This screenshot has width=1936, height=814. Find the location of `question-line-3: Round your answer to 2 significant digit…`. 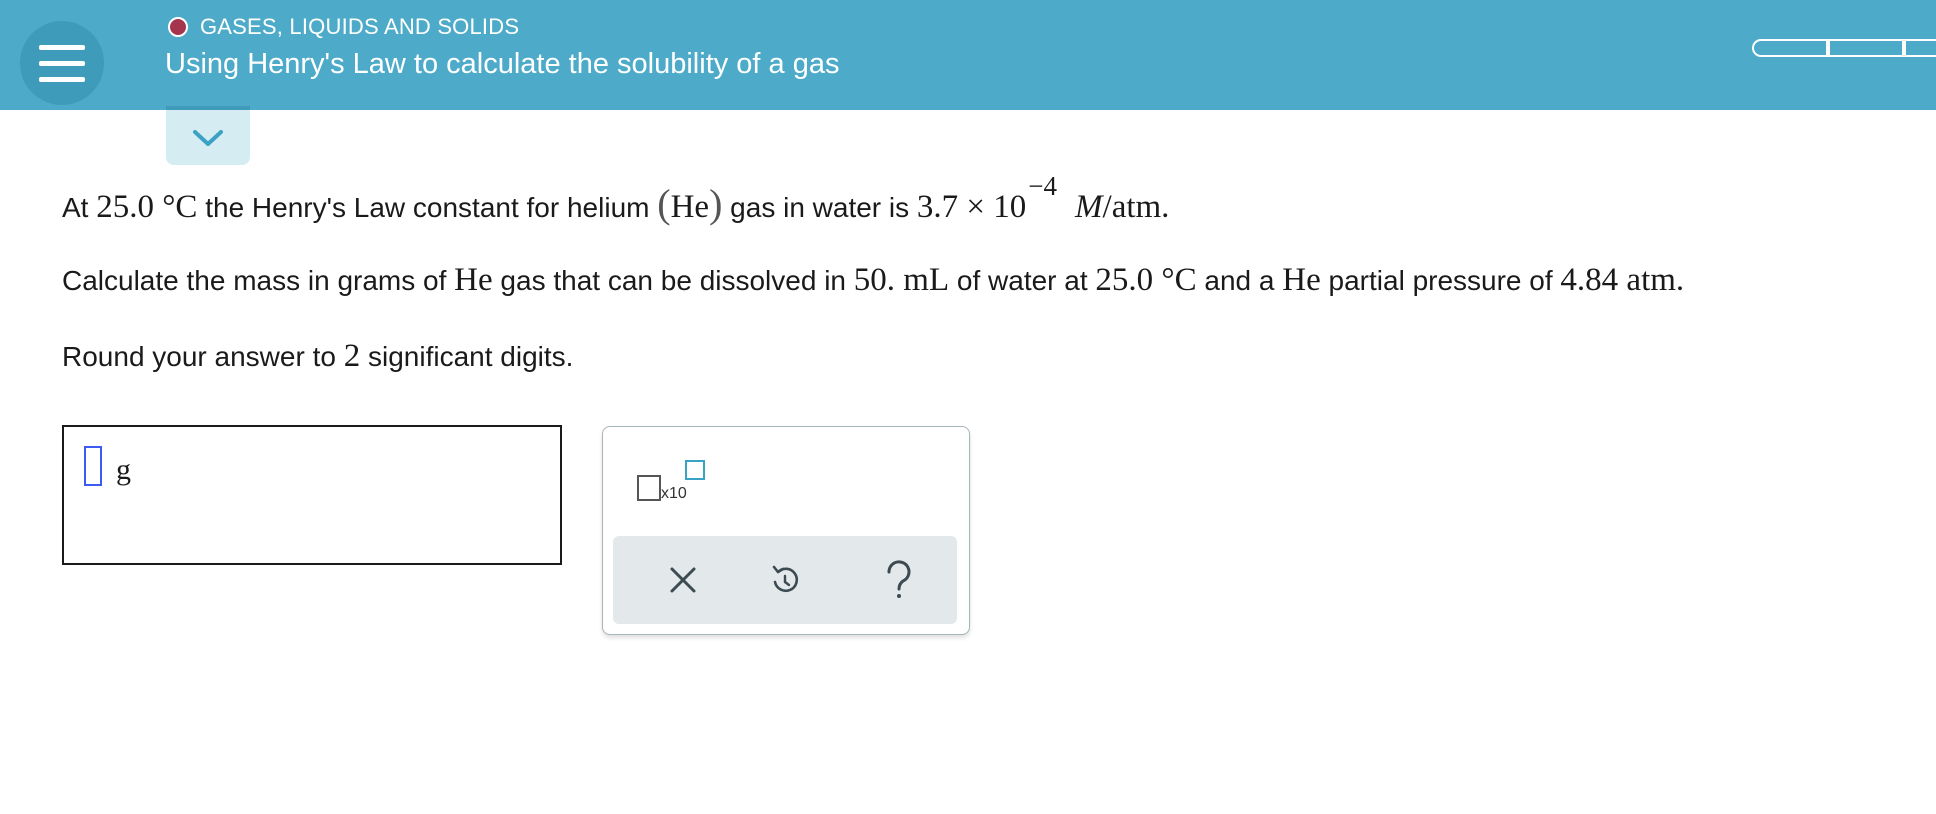

question-line-3: Round your answer to 2 significant digit… is located at coordinates (317, 356).